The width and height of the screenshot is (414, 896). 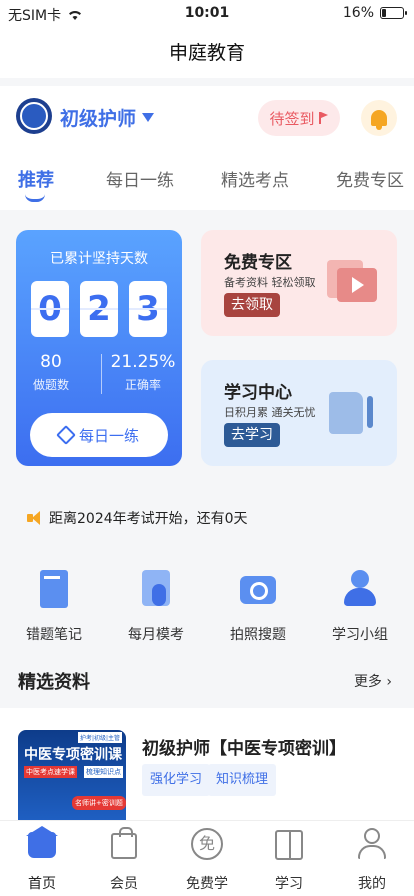 What do you see at coordinates (270, 412) in the screenshot?
I see `study-center-subtitle: 日积月累 通关无忧` at bounding box center [270, 412].